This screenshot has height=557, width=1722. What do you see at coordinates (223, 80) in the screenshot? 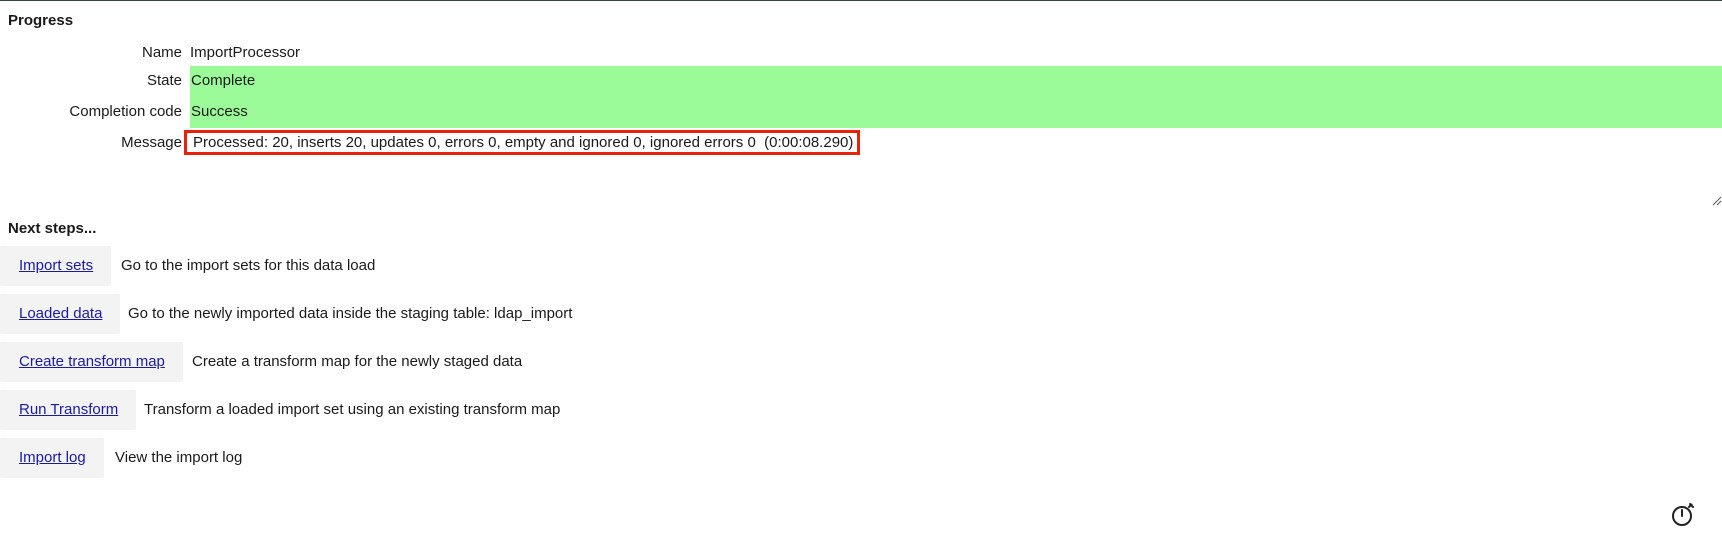
I see `state-value: Complete` at bounding box center [223, 80].